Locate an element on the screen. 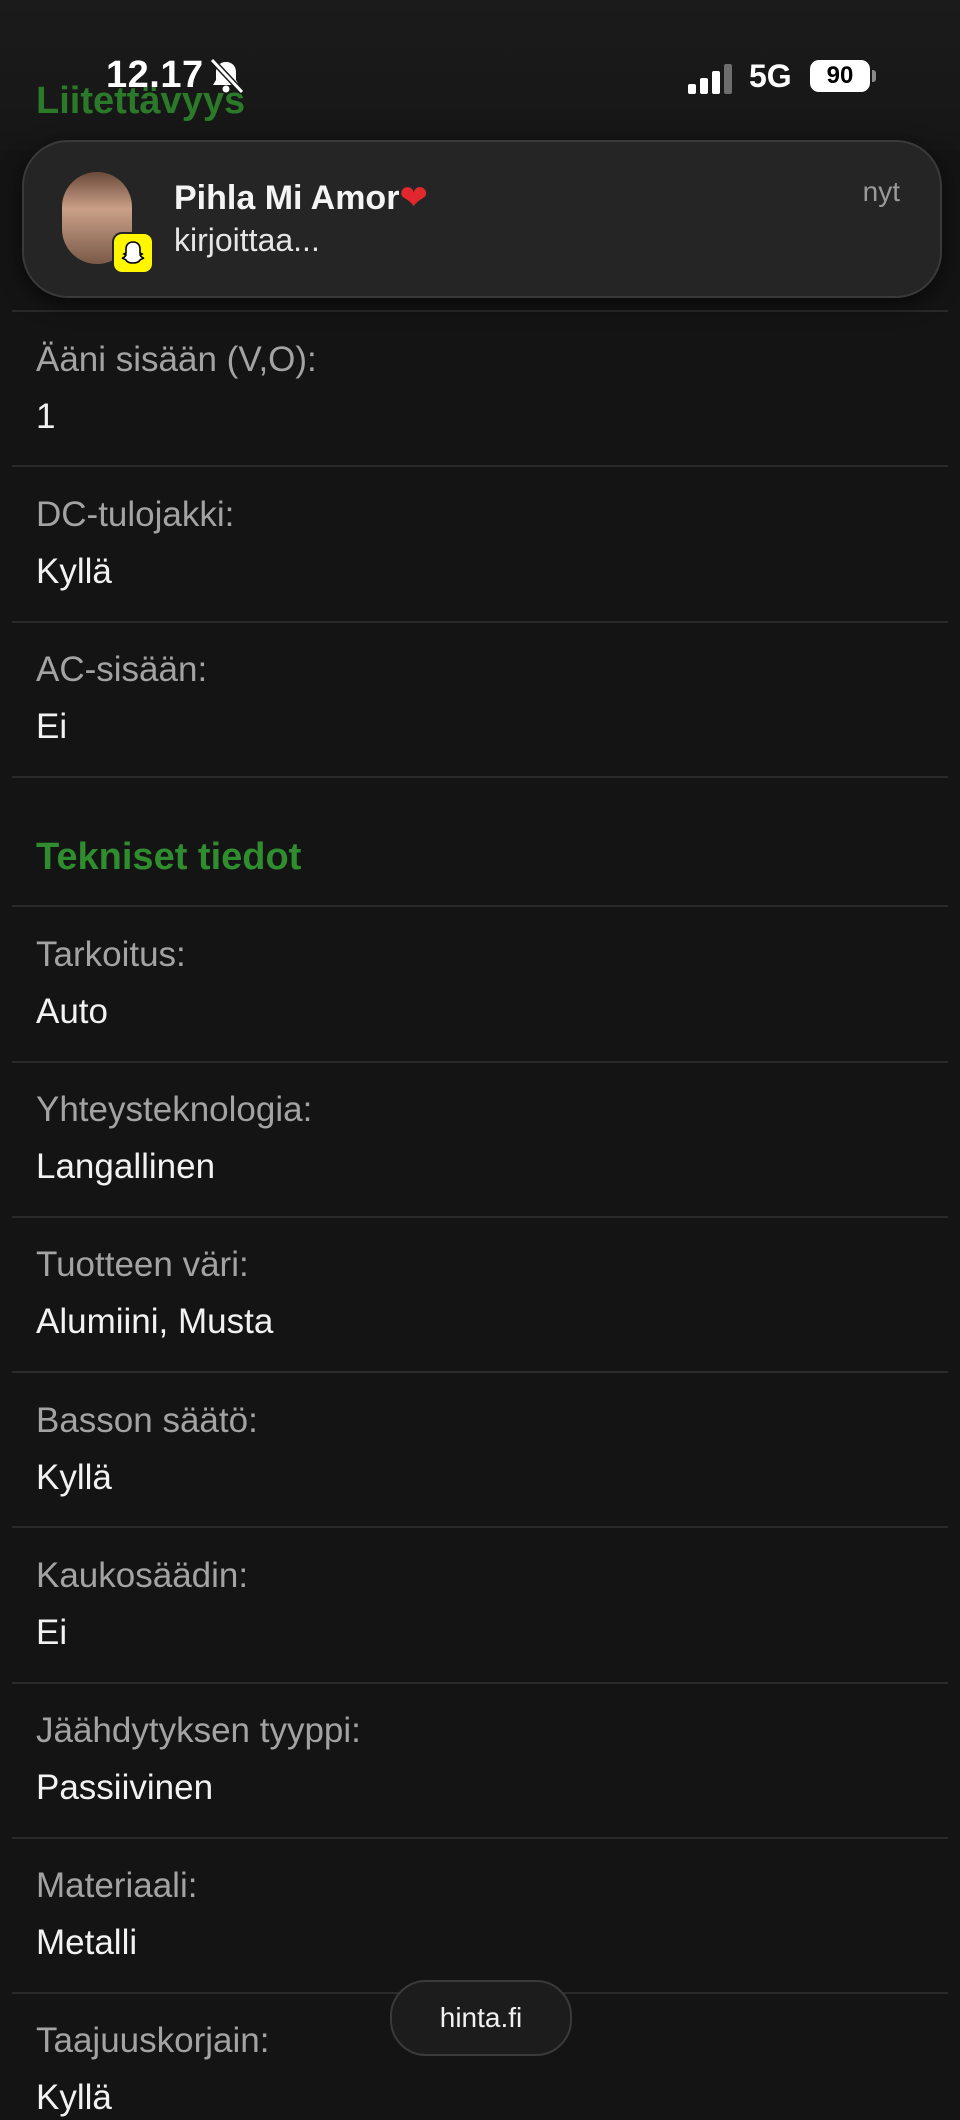 Image resolution: width=960 pixels, height=2120 pixels. spec-row-bass-control: Basson säätö: Kyllä is located at coordinates (486, 1449).